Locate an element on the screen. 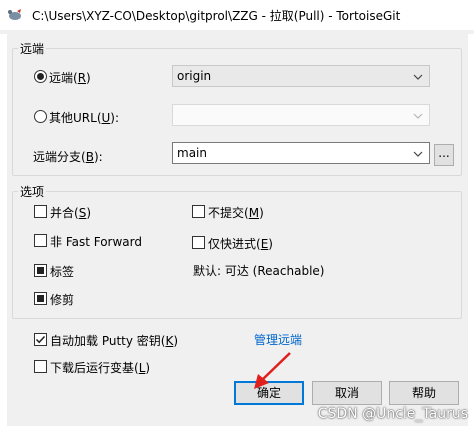  options-group-legend: 选项 is located at coordinates (32, 191).